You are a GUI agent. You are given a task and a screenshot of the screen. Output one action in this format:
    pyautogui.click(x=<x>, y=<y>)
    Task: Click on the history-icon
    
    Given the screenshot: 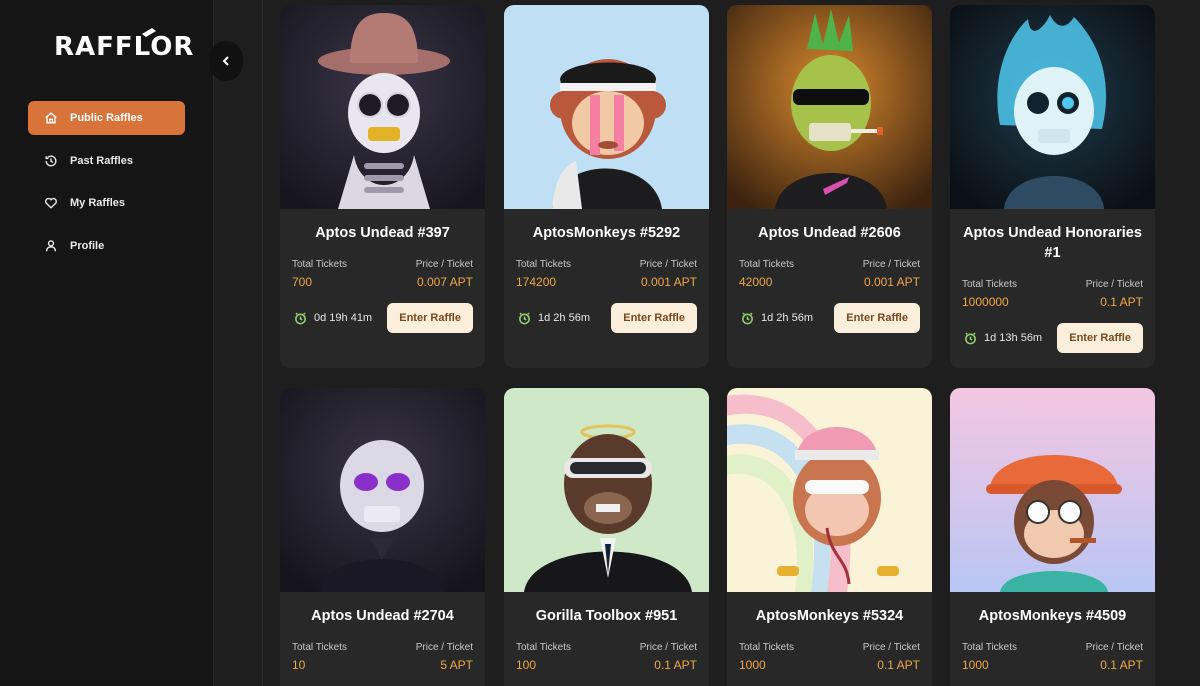 What is the action you would take?
    pyautogui.click(x=51, y=161)
    